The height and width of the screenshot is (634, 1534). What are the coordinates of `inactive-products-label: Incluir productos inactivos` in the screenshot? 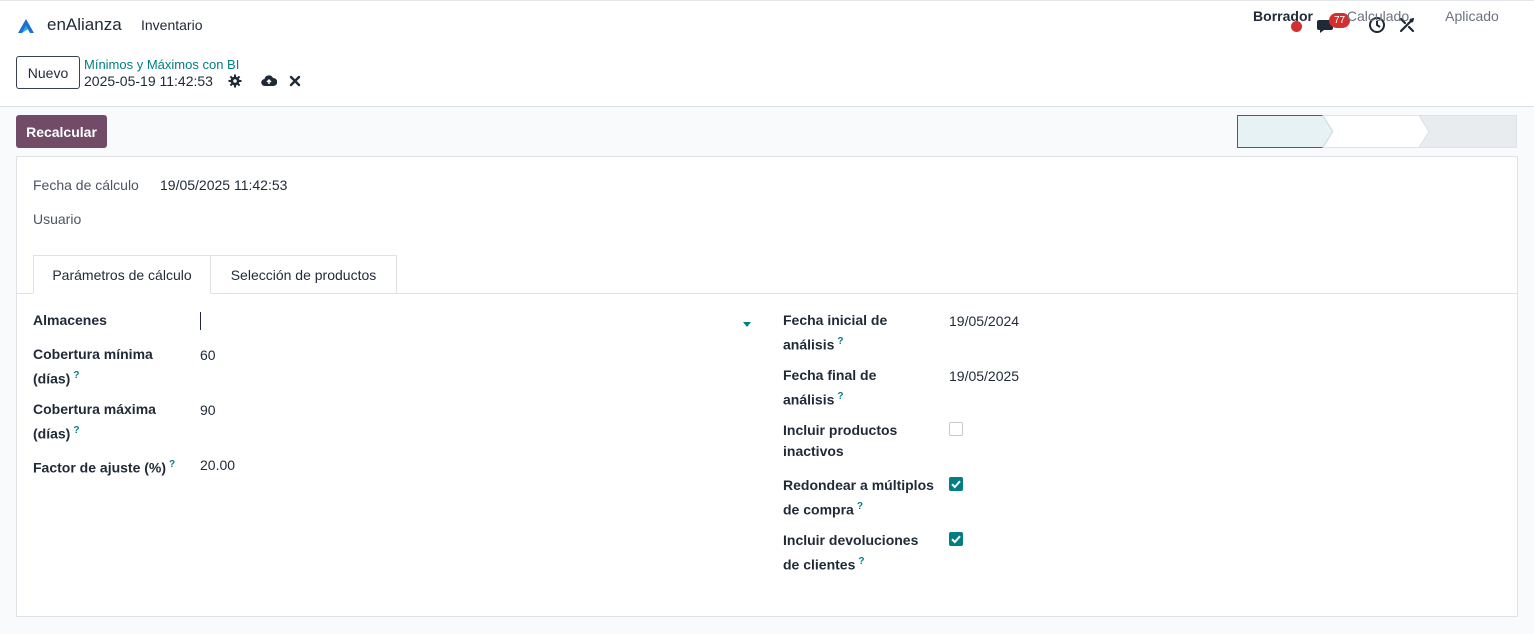 It's located at (840, 440).